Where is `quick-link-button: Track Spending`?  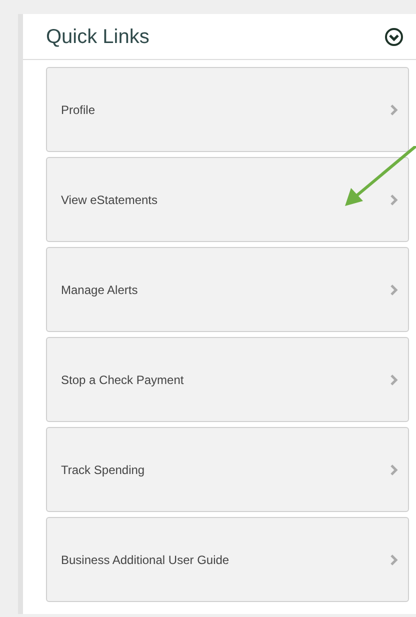
quick-link-button: Track Spending is located at coordinates (227, 469).